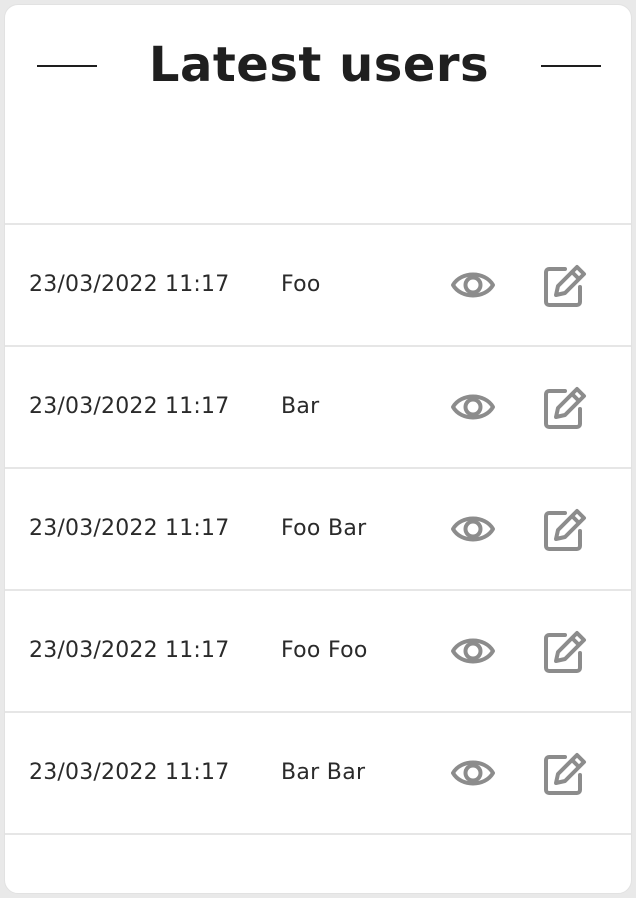 The image size is (636, 898). Describe the element at coordinates (571, 66) in the screenshot. I see `title-rule-right` at that location.